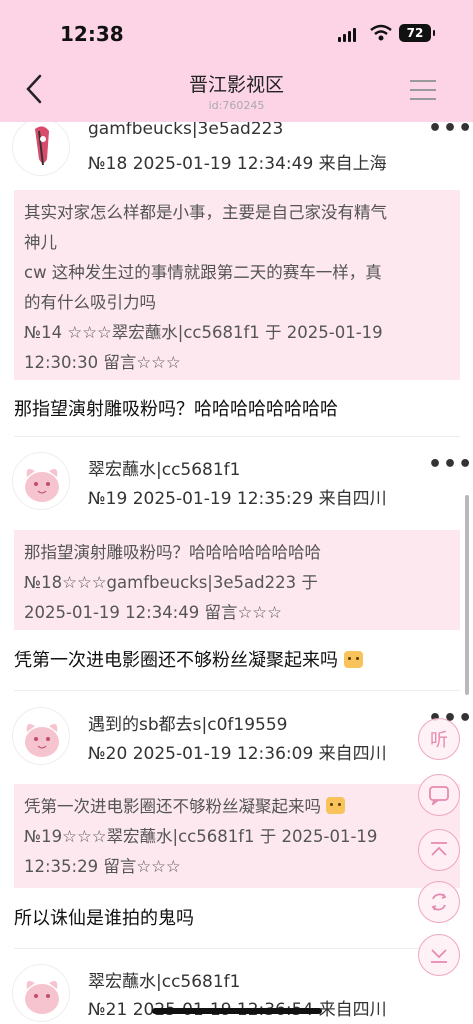  I want to click on page-id: id:760245, so click(236, 105).